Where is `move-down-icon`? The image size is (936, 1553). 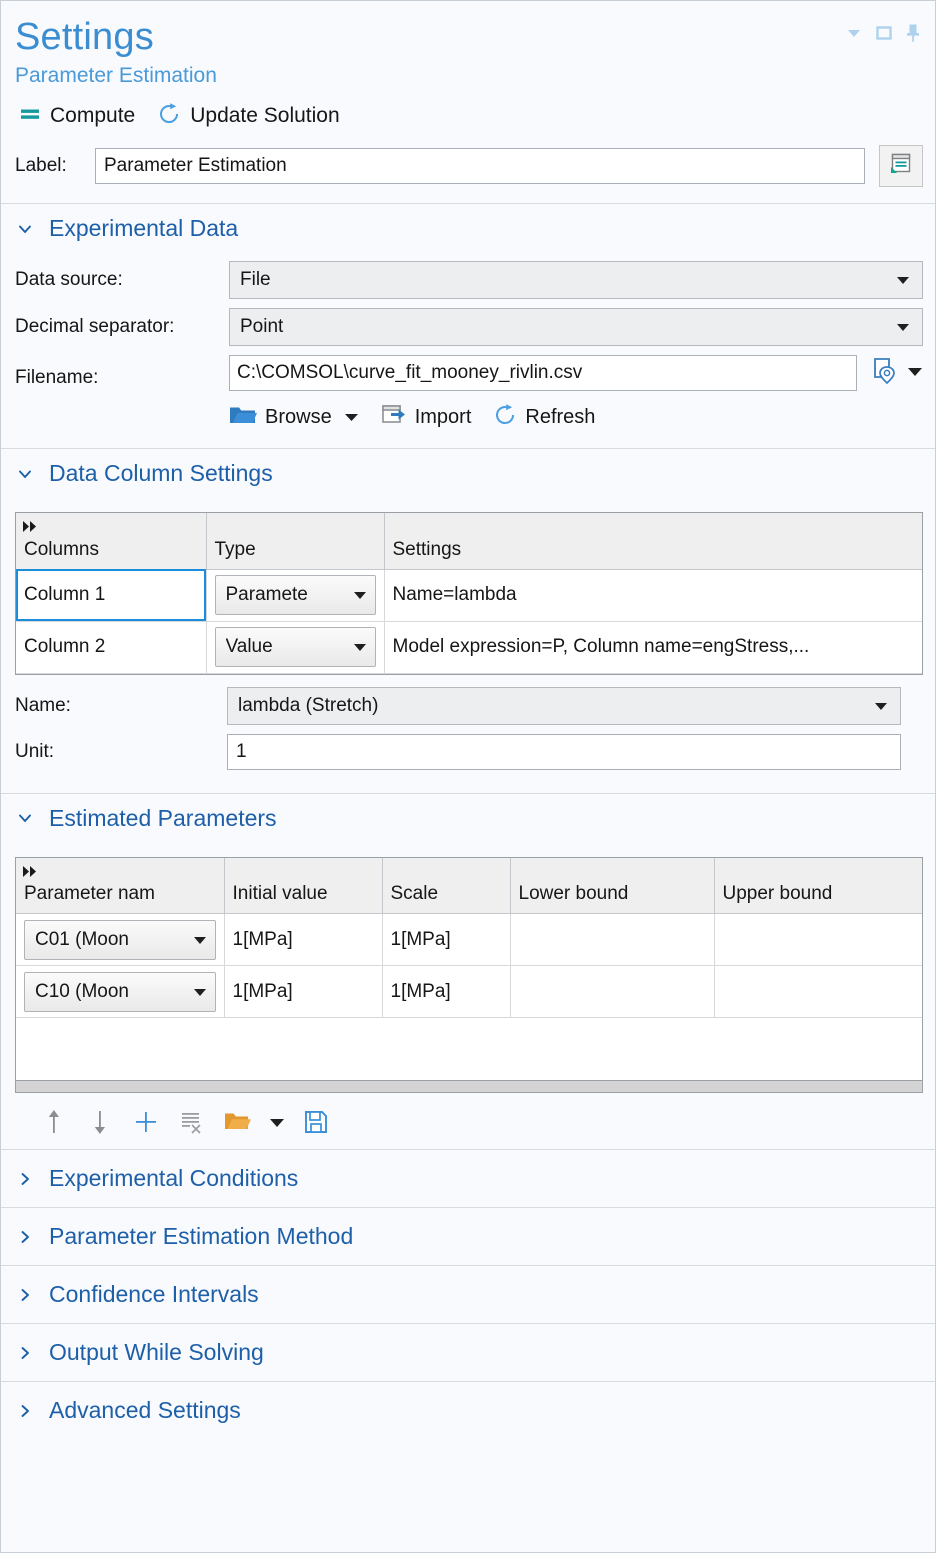 move-down-icon is located at coordinates (100, 1122).